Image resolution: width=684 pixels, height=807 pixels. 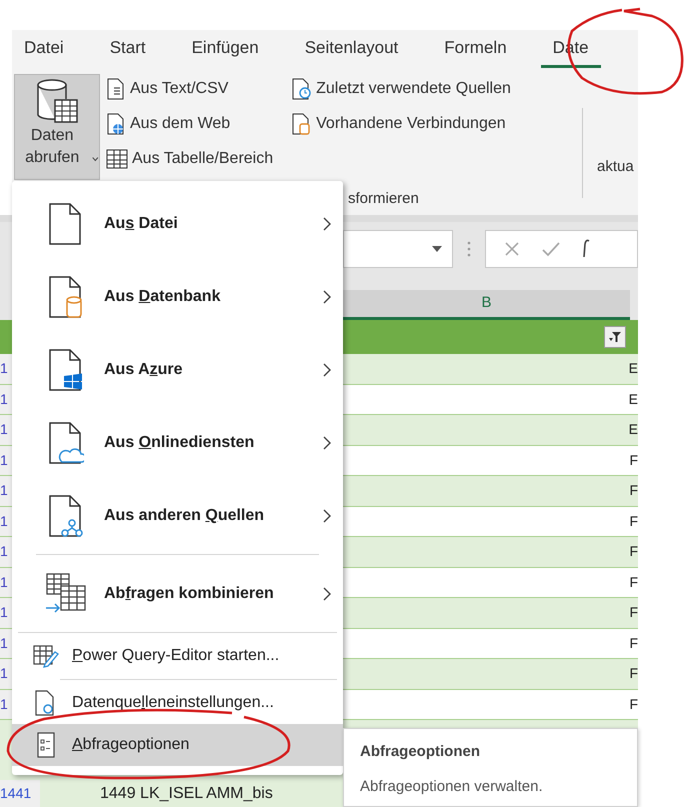 What do you see at coordinates (420, 752) in the screenshot?
I see `tooltip-title: Abfrageoptionen` at bounding box center [420, 752].